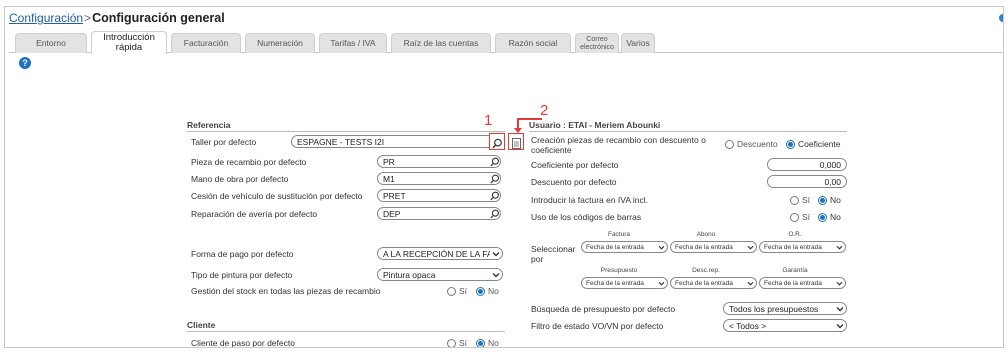 Image resolution: width=1008 pixels, height=352 pixels. I want to click on desc-rep-date-select: Fecha de la entrada, so click(713, 283).